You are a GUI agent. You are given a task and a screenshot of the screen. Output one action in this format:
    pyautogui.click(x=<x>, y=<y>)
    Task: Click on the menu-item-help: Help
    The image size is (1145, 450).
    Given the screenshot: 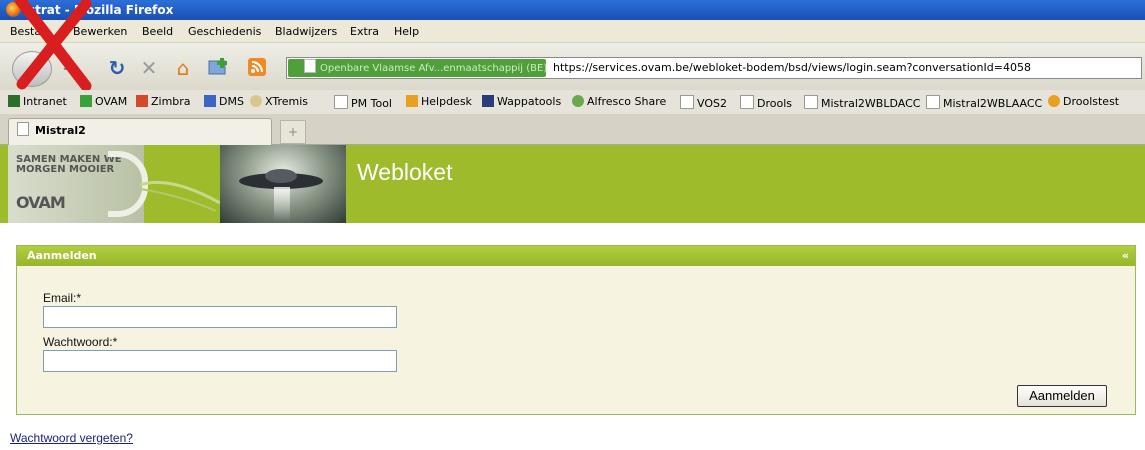 What is the action you would take?
    pyautogui.click(x=406, y=31)
    